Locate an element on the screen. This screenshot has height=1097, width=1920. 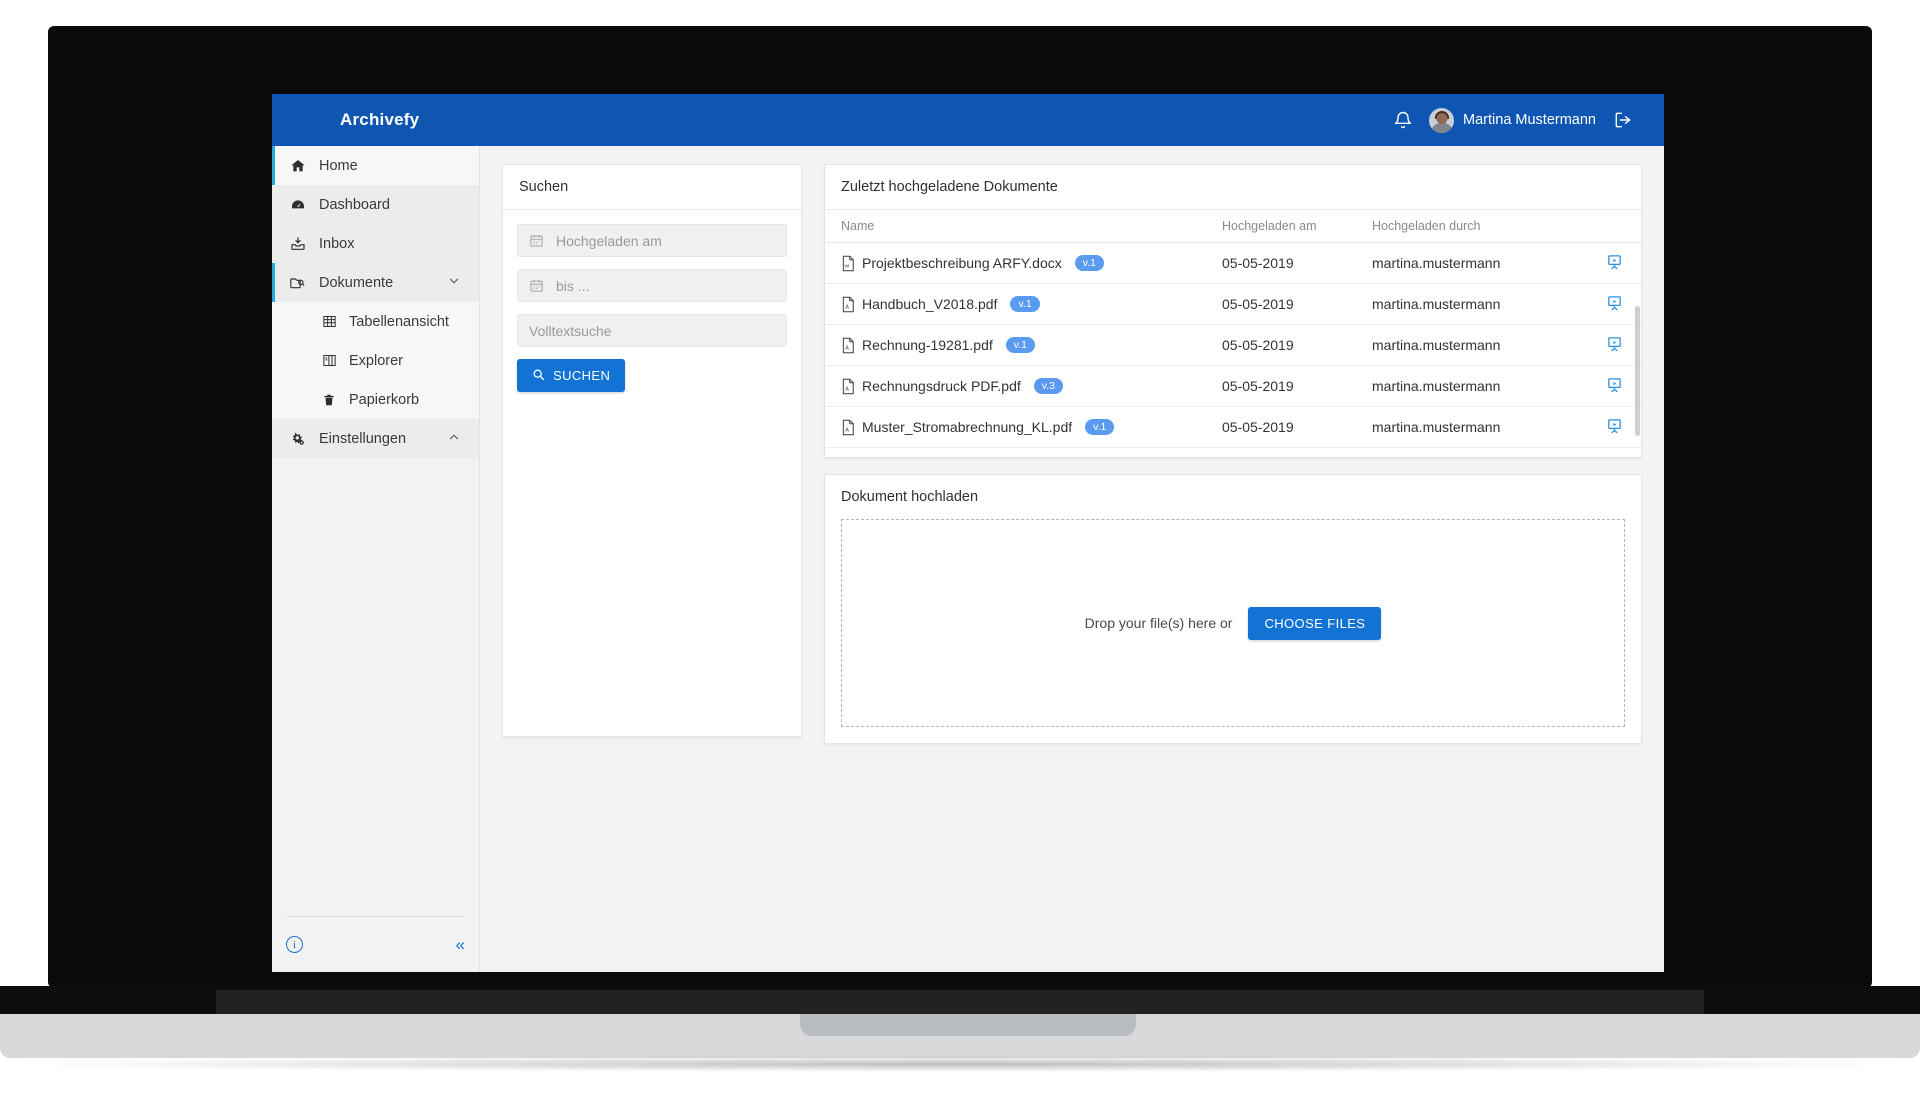
cell-name: AMediadaten_2016.pdfv.1 is located at coordinates (1023, 452).